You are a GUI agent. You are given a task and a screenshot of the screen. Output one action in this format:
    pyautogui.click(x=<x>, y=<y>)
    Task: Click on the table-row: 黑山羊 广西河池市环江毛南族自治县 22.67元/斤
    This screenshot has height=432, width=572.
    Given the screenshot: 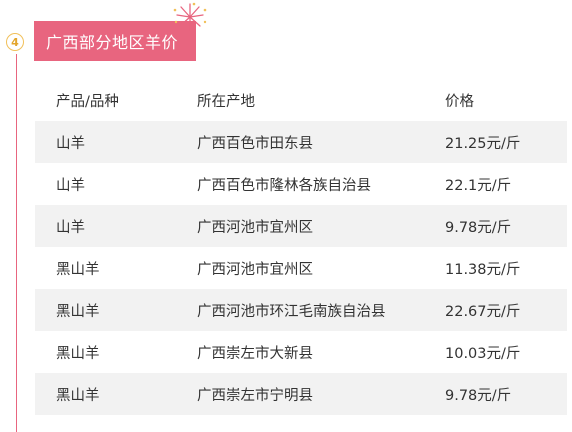 What is the action you would take?
    pyautogui.click(x=301, y=310)
    